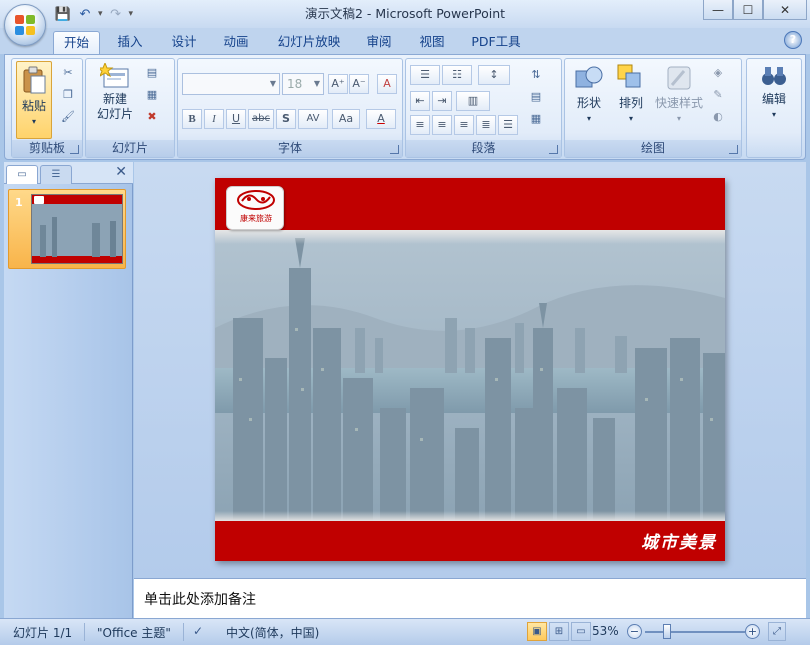  What do you see at coordinates (33, 121) in the screenshot?
I see `paste-dropdown-icon: ▾` at bounding box center [33, 121].